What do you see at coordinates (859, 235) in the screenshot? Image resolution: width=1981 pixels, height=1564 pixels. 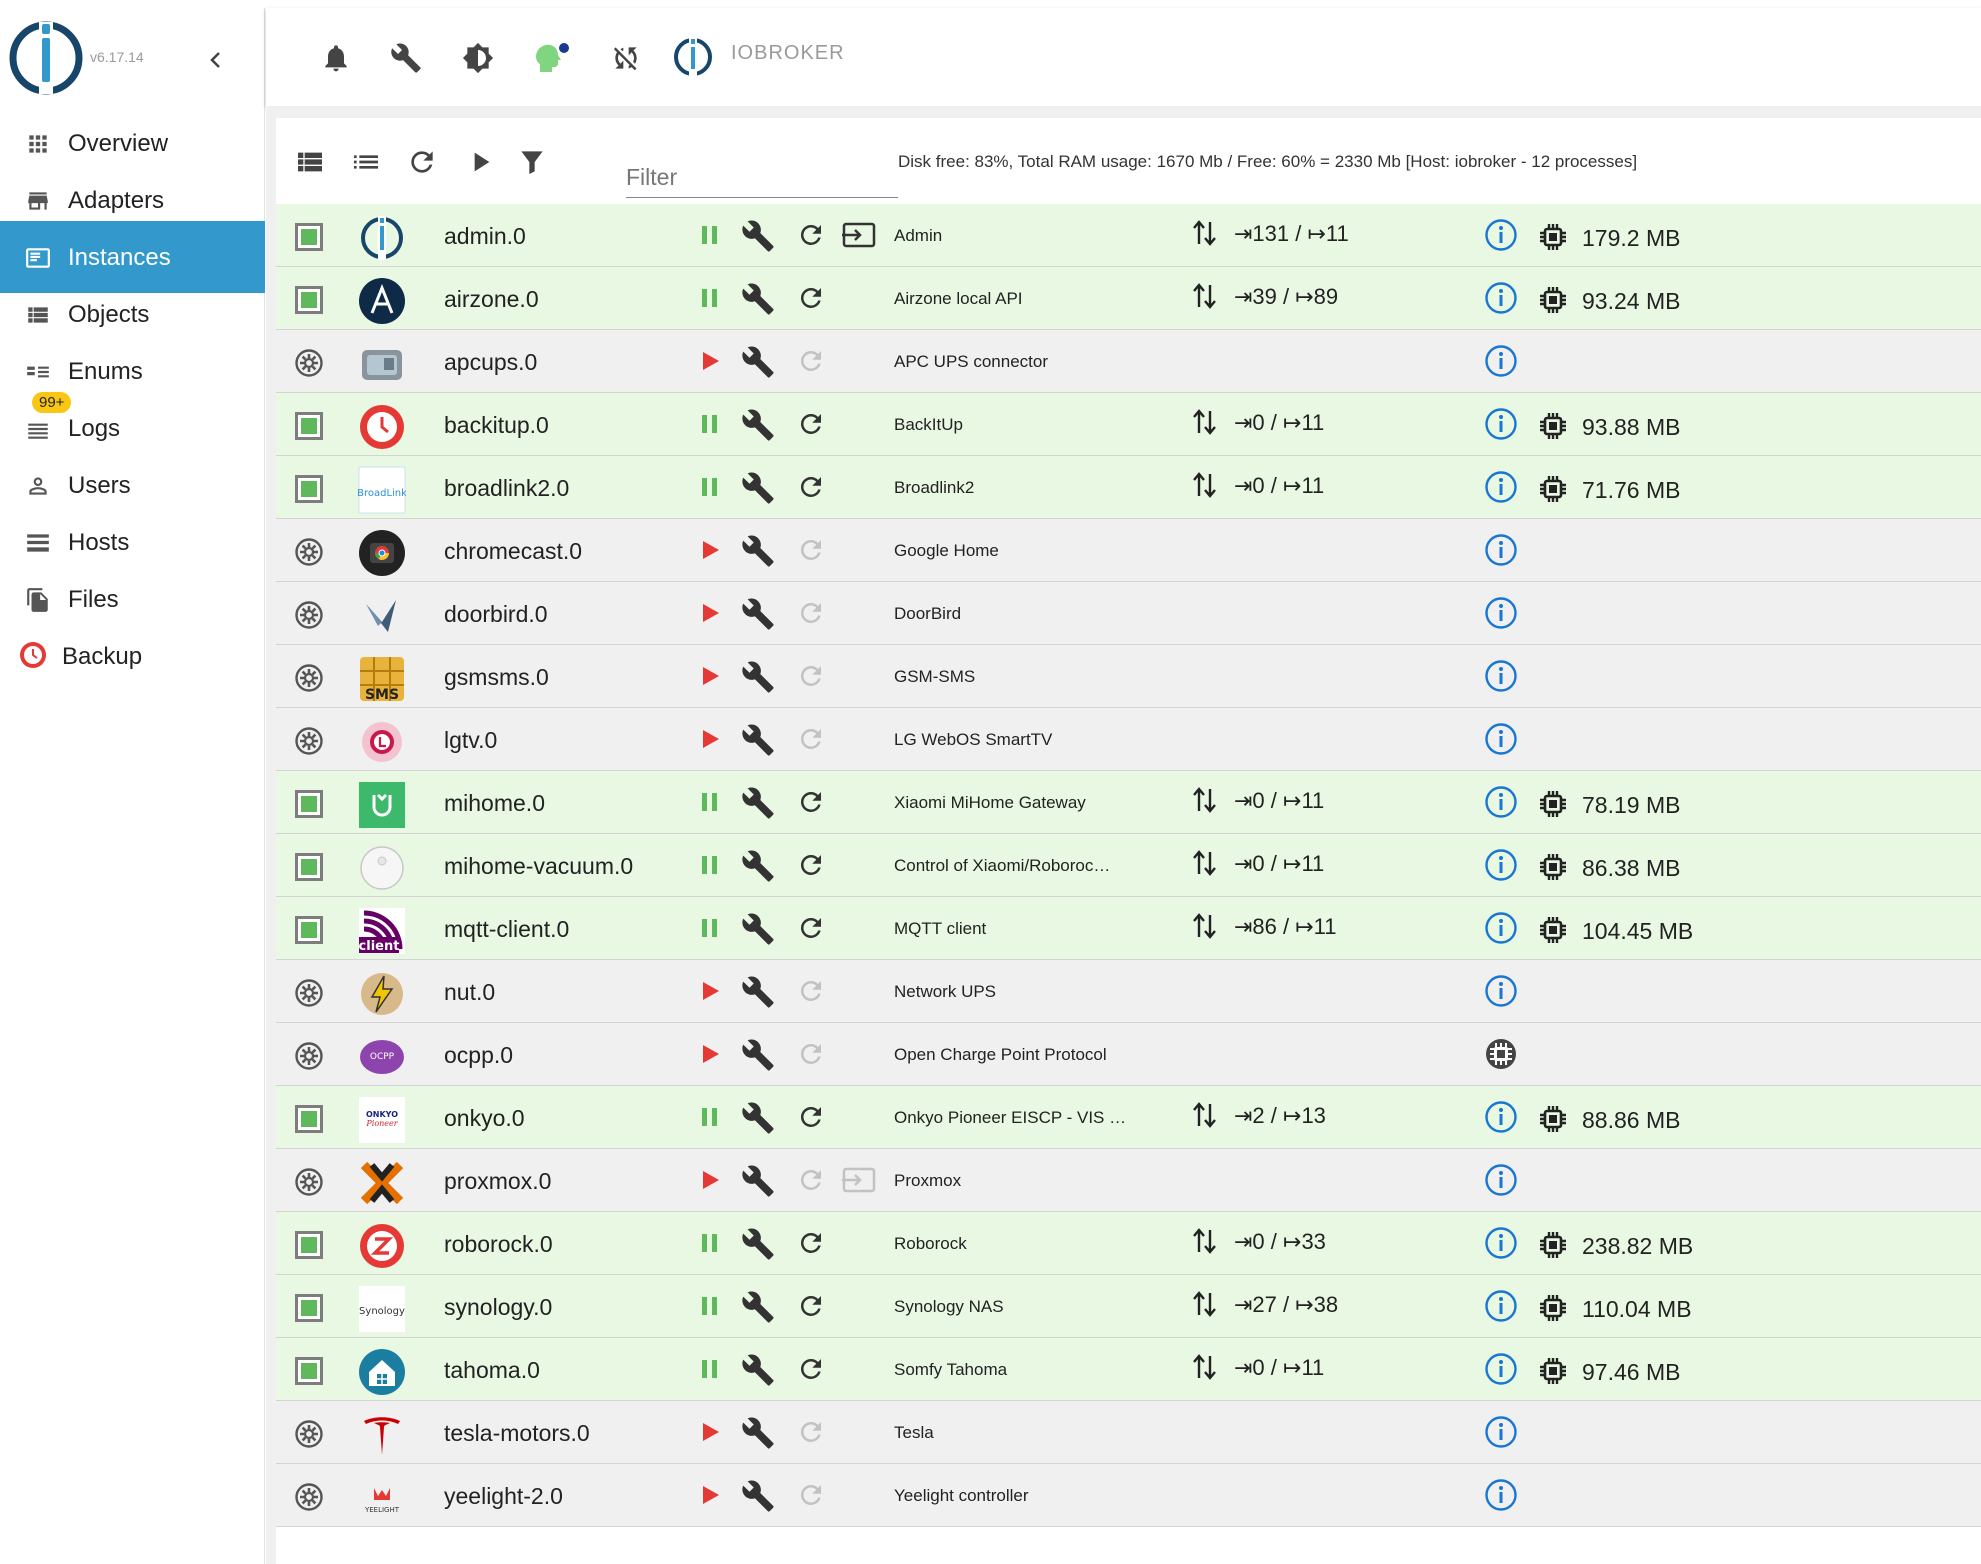 I see `open-web-link-icon` at bounding box center [859, 235].